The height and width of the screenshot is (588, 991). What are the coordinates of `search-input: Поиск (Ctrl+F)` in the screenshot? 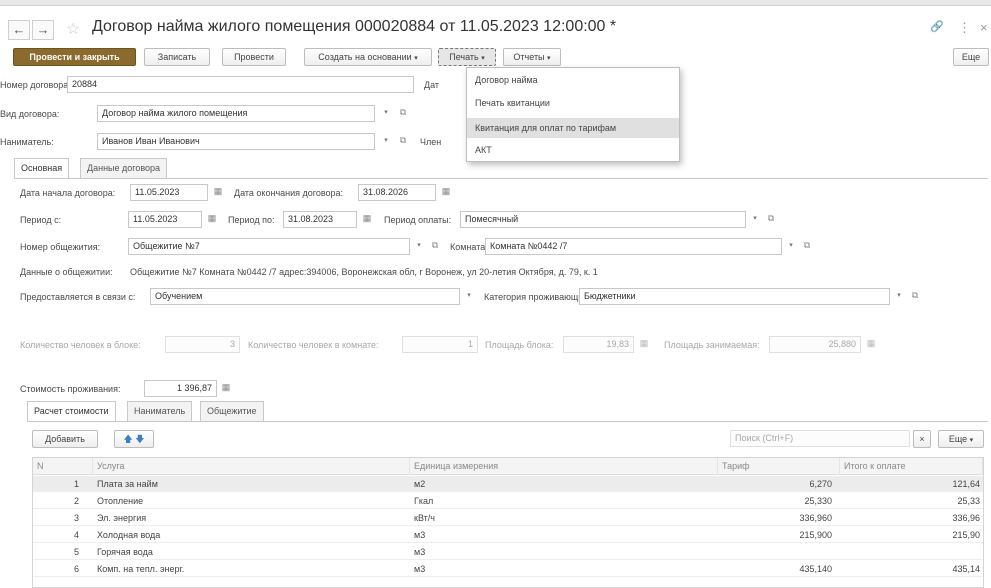 It's located at (820, 438).